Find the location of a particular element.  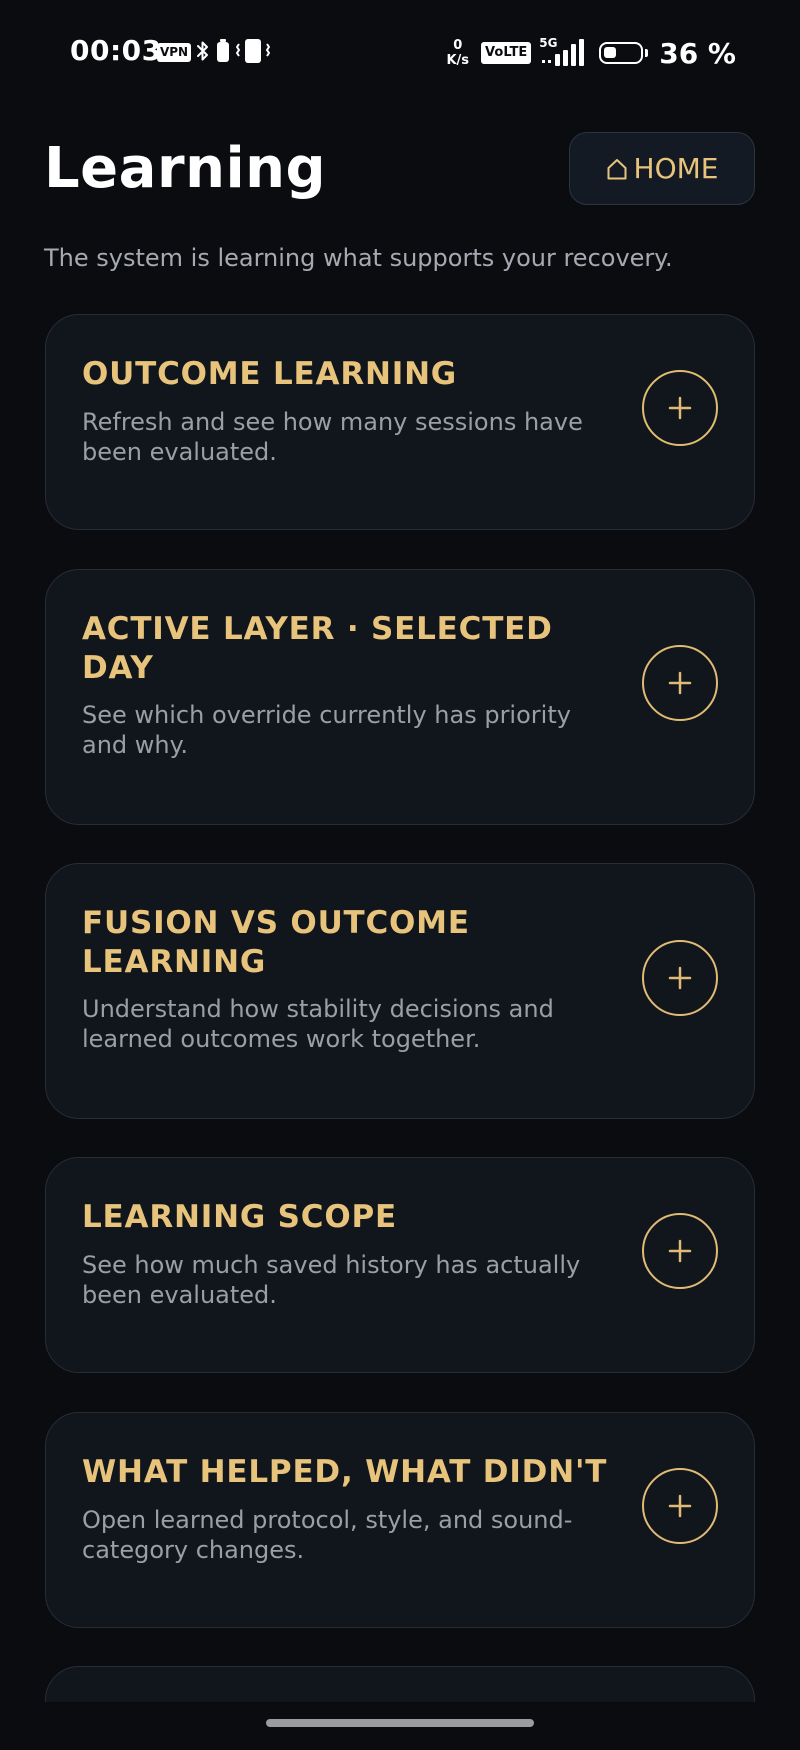

home-icon is located at coordinates (617, 169).